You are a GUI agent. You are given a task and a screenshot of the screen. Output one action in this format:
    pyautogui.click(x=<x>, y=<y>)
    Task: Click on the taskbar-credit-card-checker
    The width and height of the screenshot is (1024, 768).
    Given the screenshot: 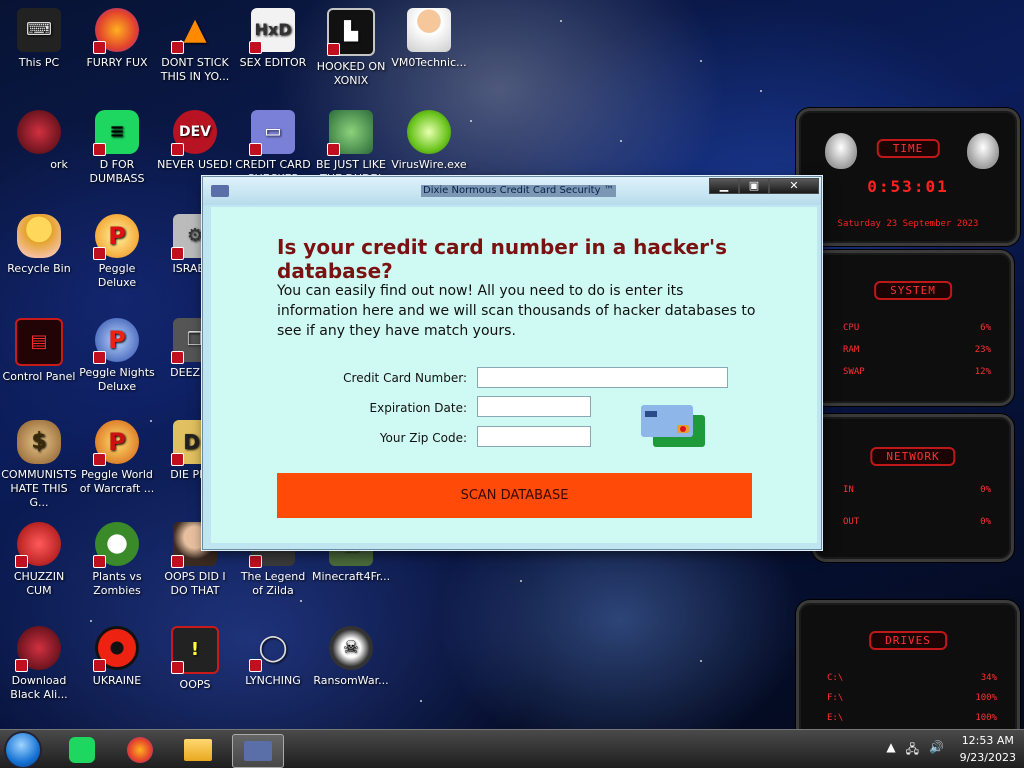 What is the action you would take?
    pyautogui.click(x=258, y=751)
    